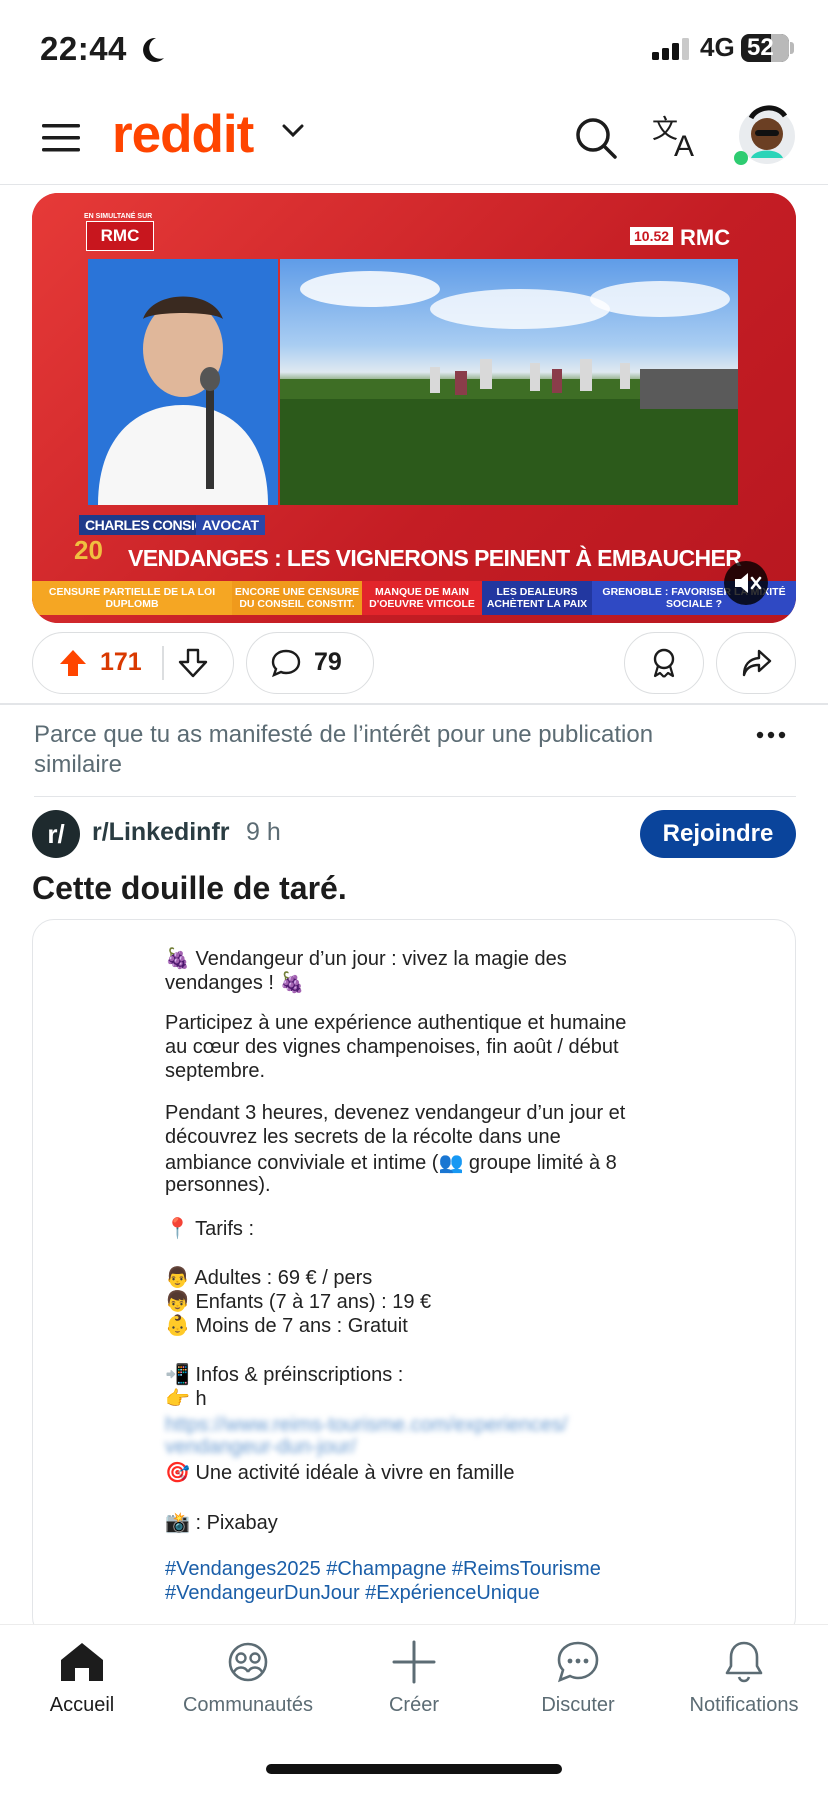 The height and width of the screenshot is (1793, 828). I want to click on channel-logo: RMC, so click(120, 236).